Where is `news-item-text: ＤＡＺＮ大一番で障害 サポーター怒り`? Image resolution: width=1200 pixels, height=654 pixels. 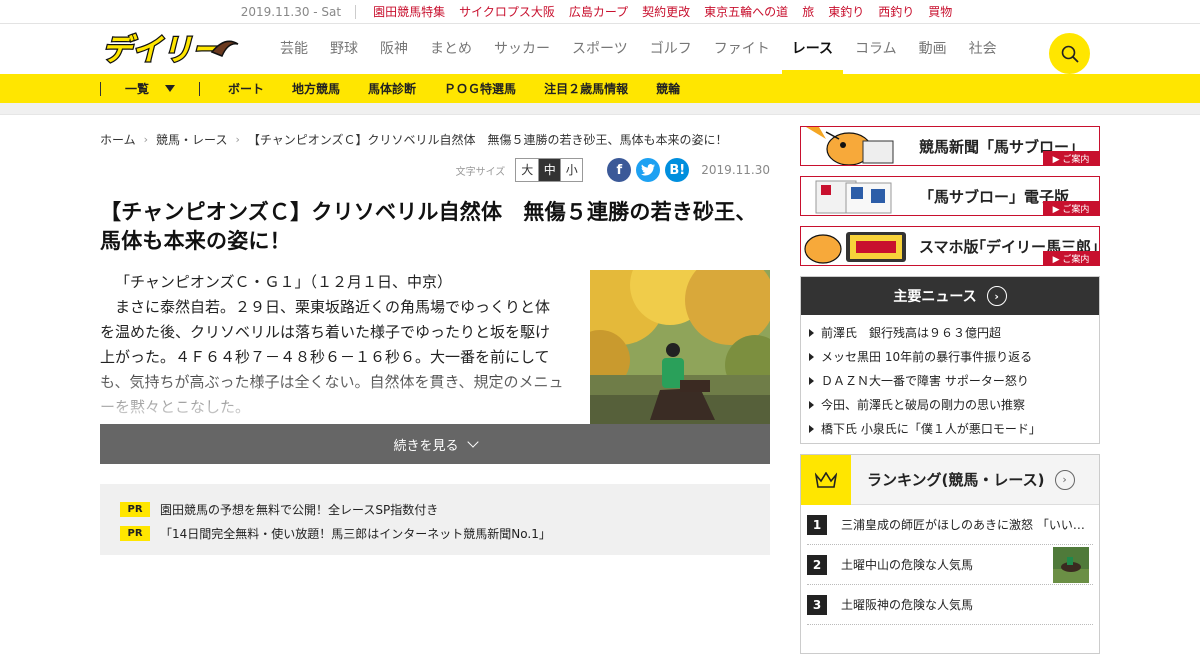
news-item-text: ＤＡＺＮ大一番で障害 サポーター怒り is located at coordinates (925, 381).